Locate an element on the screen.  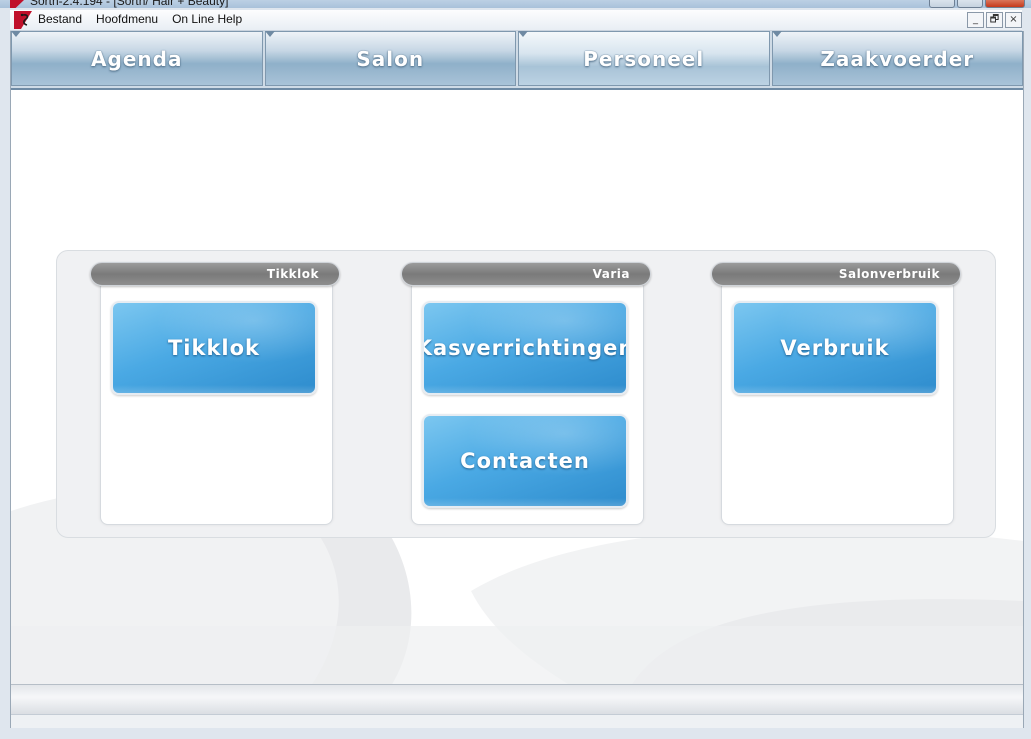
tab-label: Agenda is located at coordinates (137, 58).